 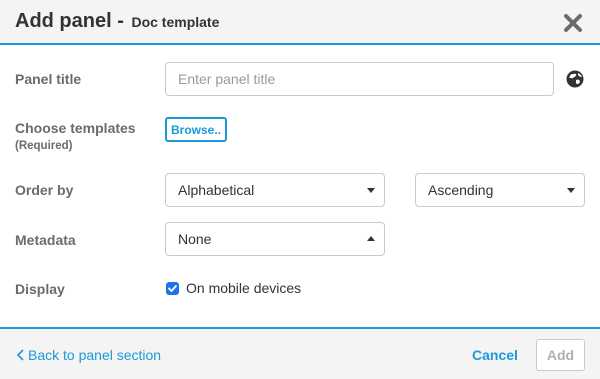 What do you see at coordinates (243, 288) in the screenshot?
I see `mobile-devices-label: On mobile devices` at bounding box center [243, 288].